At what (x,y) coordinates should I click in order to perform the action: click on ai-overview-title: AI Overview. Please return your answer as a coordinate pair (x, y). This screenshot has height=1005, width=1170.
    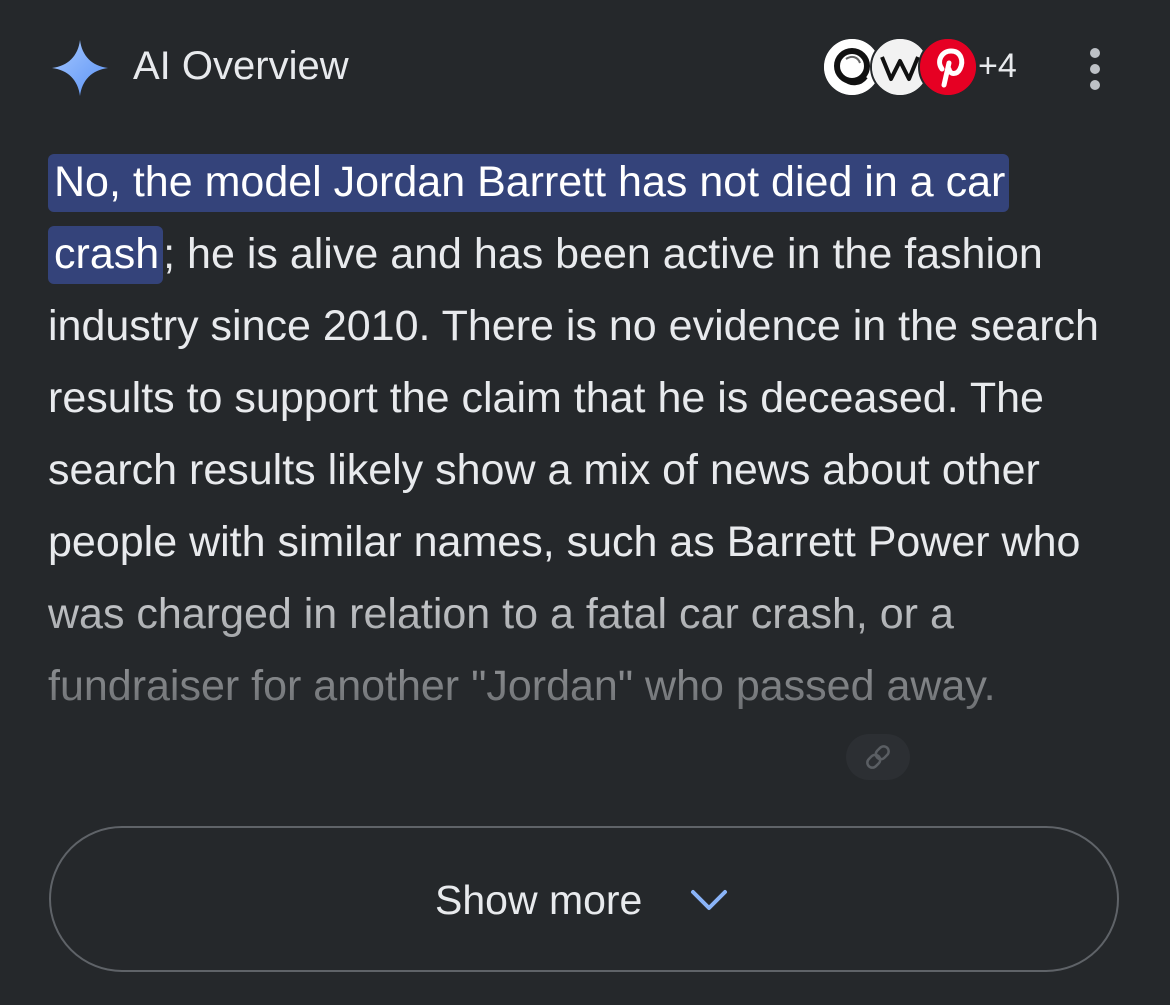
    Looking at the image, I should click on (241, 66).